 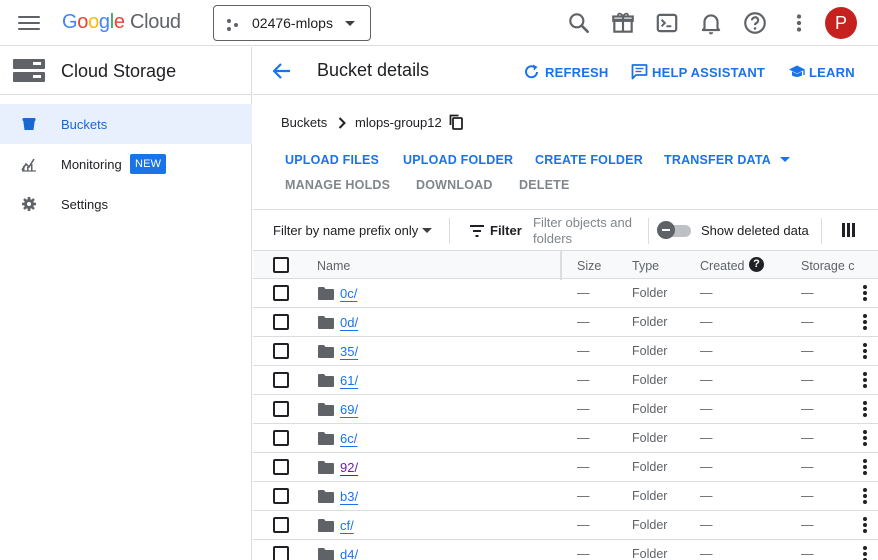 What do you see at coordinates (821, 72) in the screenshot?
I see `learn-button: LEARN` at bounding box center [821, 72].